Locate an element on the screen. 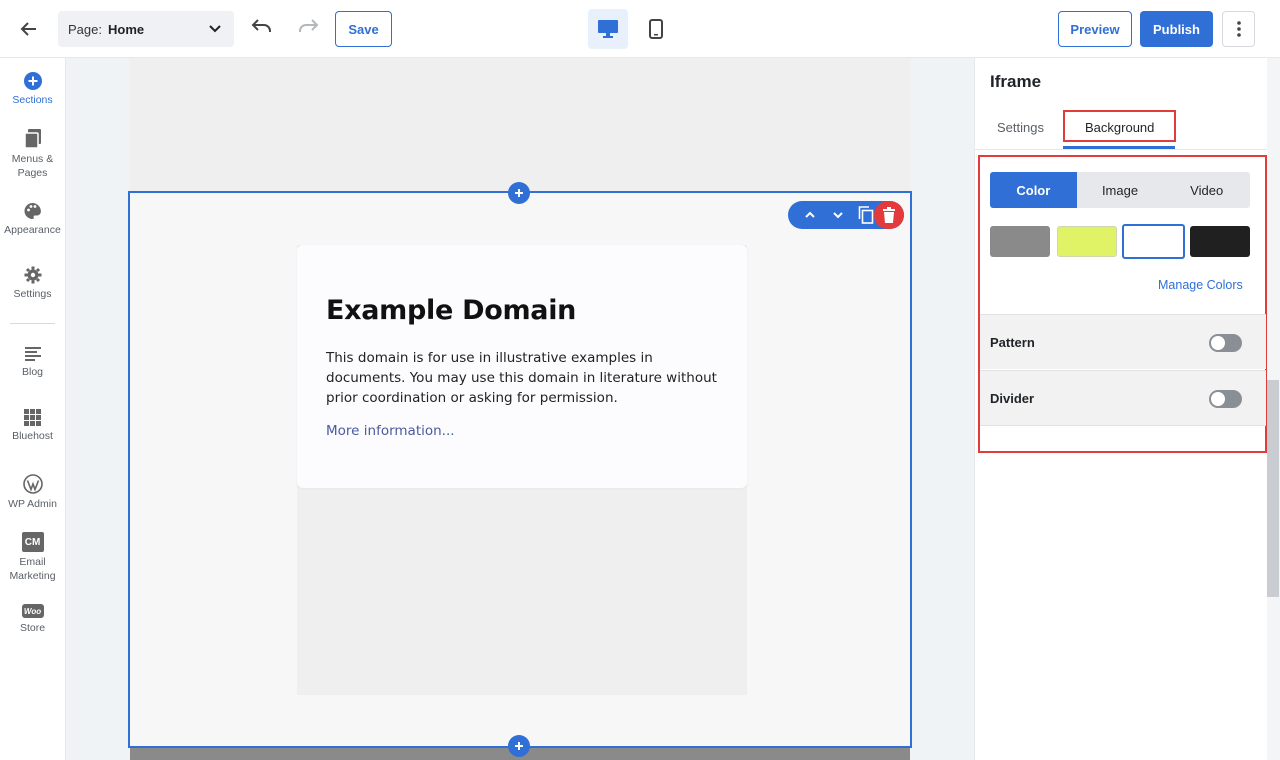 Image resolution: width=1280 pixels, height=760 pixels. chevron-up-icon is located at coordinates (810, 214).